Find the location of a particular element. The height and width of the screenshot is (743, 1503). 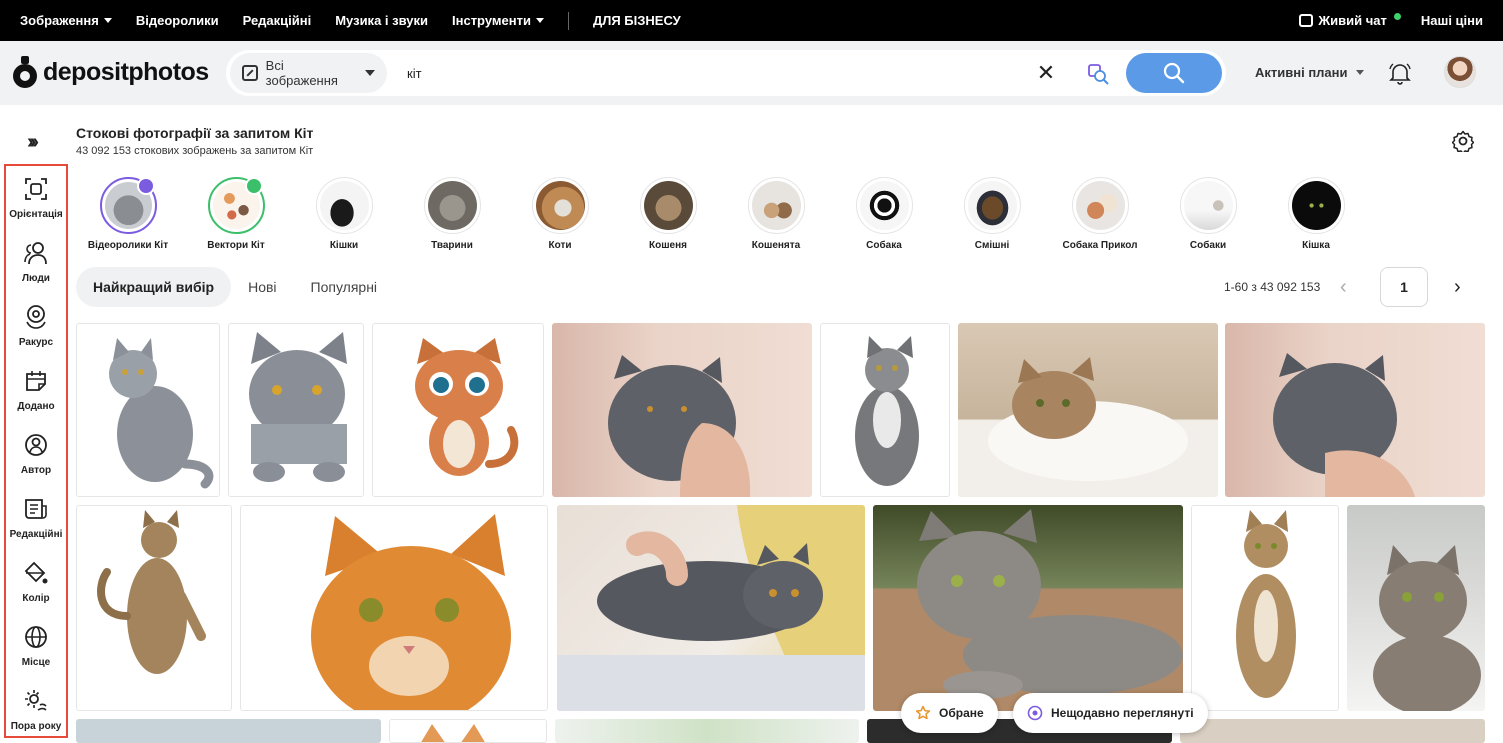

calendar-icon is located at coordinates (36, 381).